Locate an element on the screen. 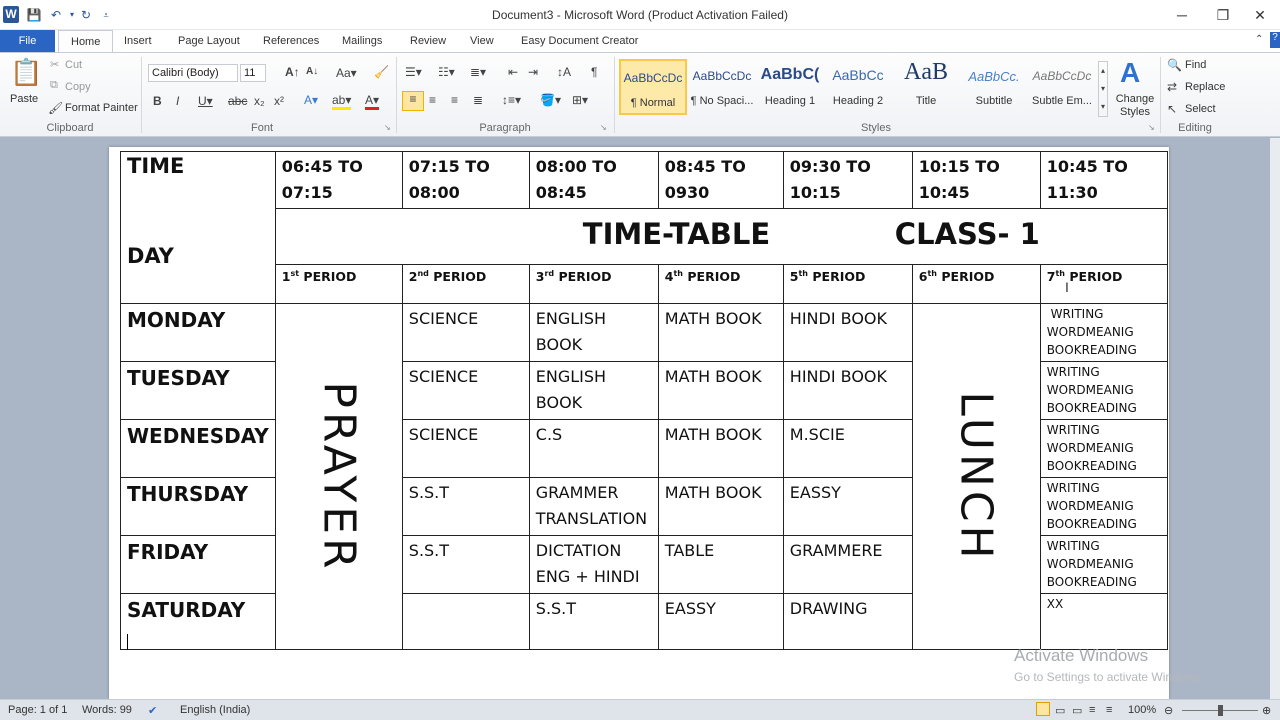 The height and width of the screenshot is (720, 1280). style-subtitle: AaBbCc. Subtitle is located at coordinates (994, 87).